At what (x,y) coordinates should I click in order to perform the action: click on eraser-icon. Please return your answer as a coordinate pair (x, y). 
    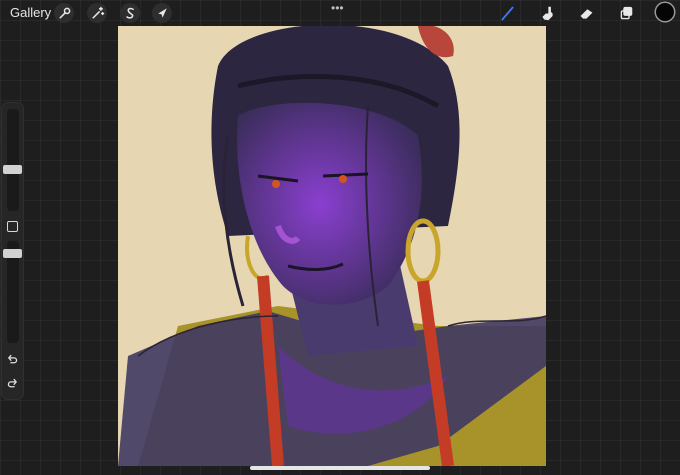
    Looking at the image, I should click on (586, 13).